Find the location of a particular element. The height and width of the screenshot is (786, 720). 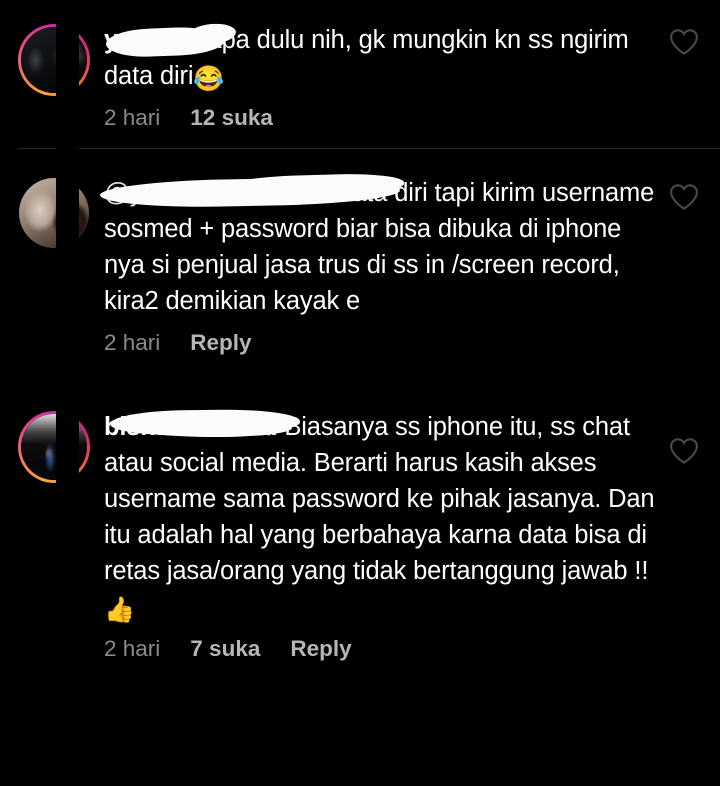

comment-meta: 2 hari 12 suka is located at coordinates (380, 118).